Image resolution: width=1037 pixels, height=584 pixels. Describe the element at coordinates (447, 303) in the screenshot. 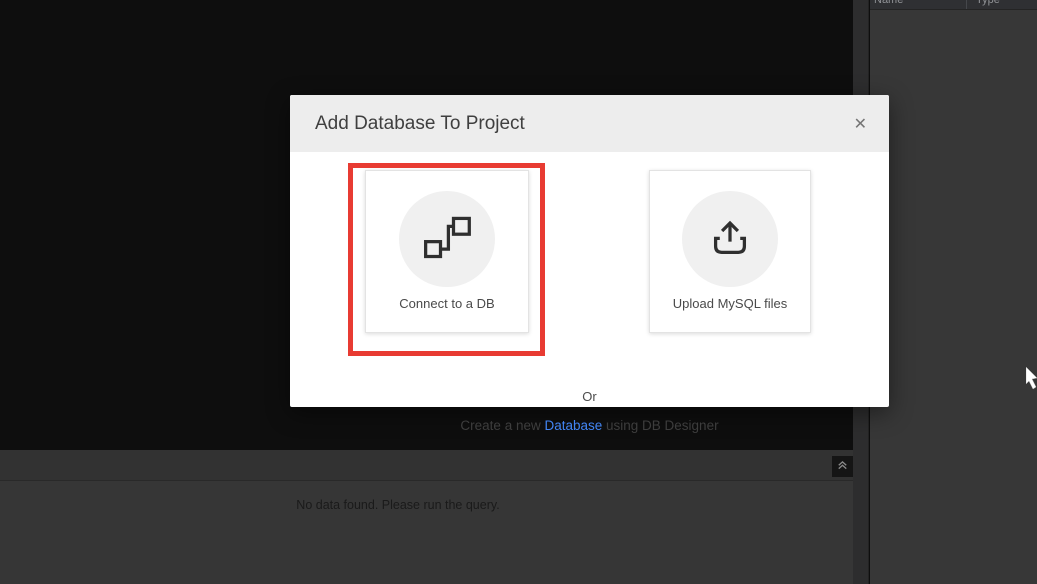

I see `connect-card-label: Connect to a DB` at that location.